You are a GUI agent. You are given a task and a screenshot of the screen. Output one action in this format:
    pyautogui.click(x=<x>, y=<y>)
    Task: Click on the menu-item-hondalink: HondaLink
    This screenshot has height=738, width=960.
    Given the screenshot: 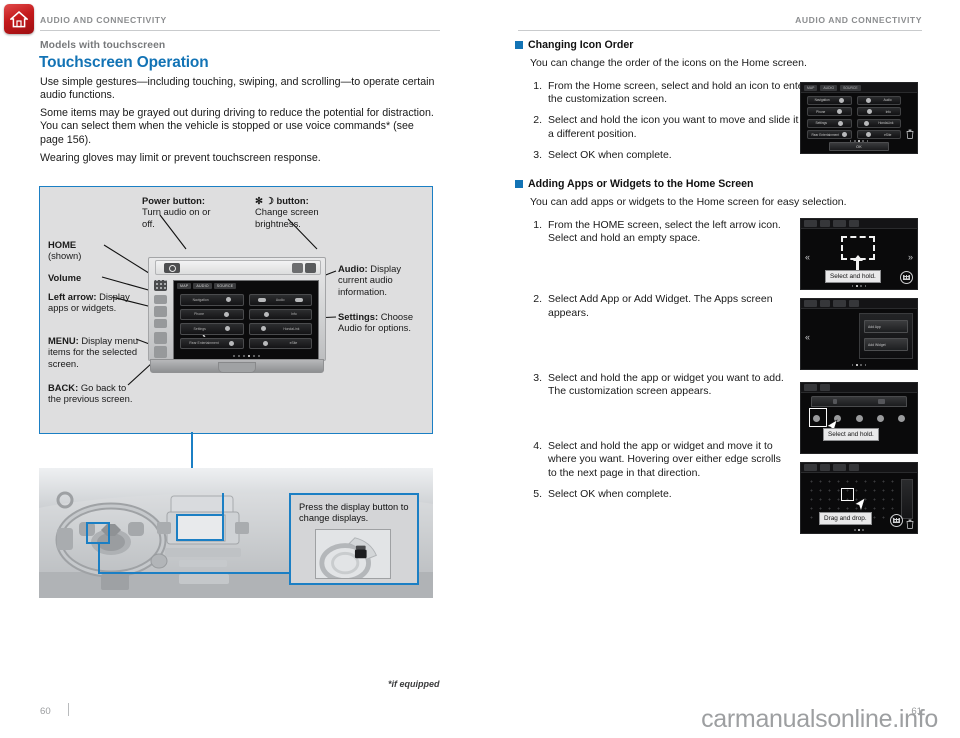 What is the action you would take?
    pyautogui.click(x=280, y=329)
    